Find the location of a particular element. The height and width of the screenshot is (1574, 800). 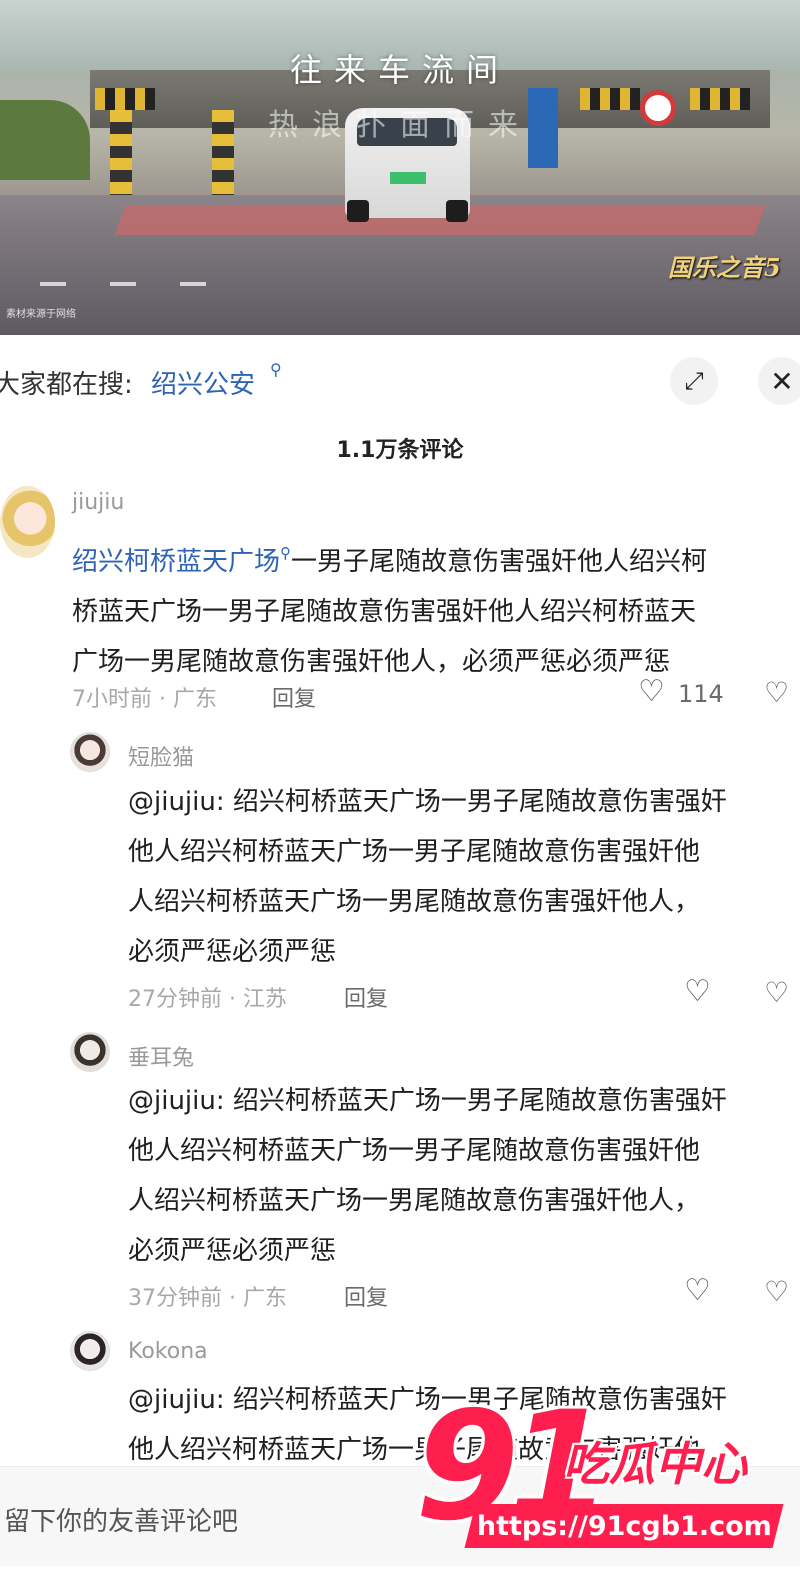

video-source-note: 素材来源于网络 is located at coordinates (41, 314).